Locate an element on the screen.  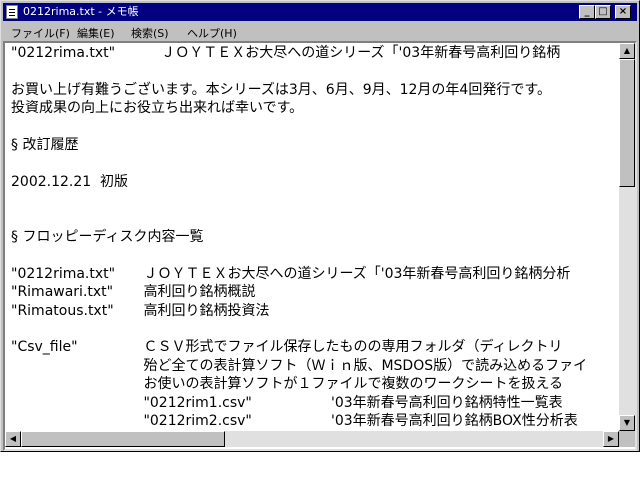
menu-edit: 編集(E) is located at coordinates (96, 33).